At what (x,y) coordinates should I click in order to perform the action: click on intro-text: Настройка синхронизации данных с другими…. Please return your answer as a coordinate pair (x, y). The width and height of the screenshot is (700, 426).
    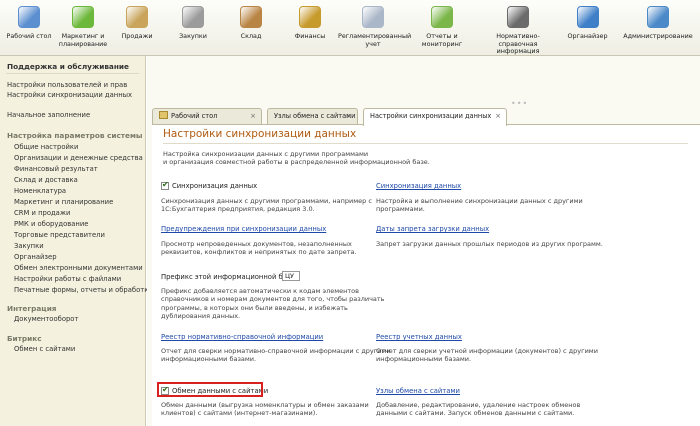
    Looking at the image, I should click on (296, 158).